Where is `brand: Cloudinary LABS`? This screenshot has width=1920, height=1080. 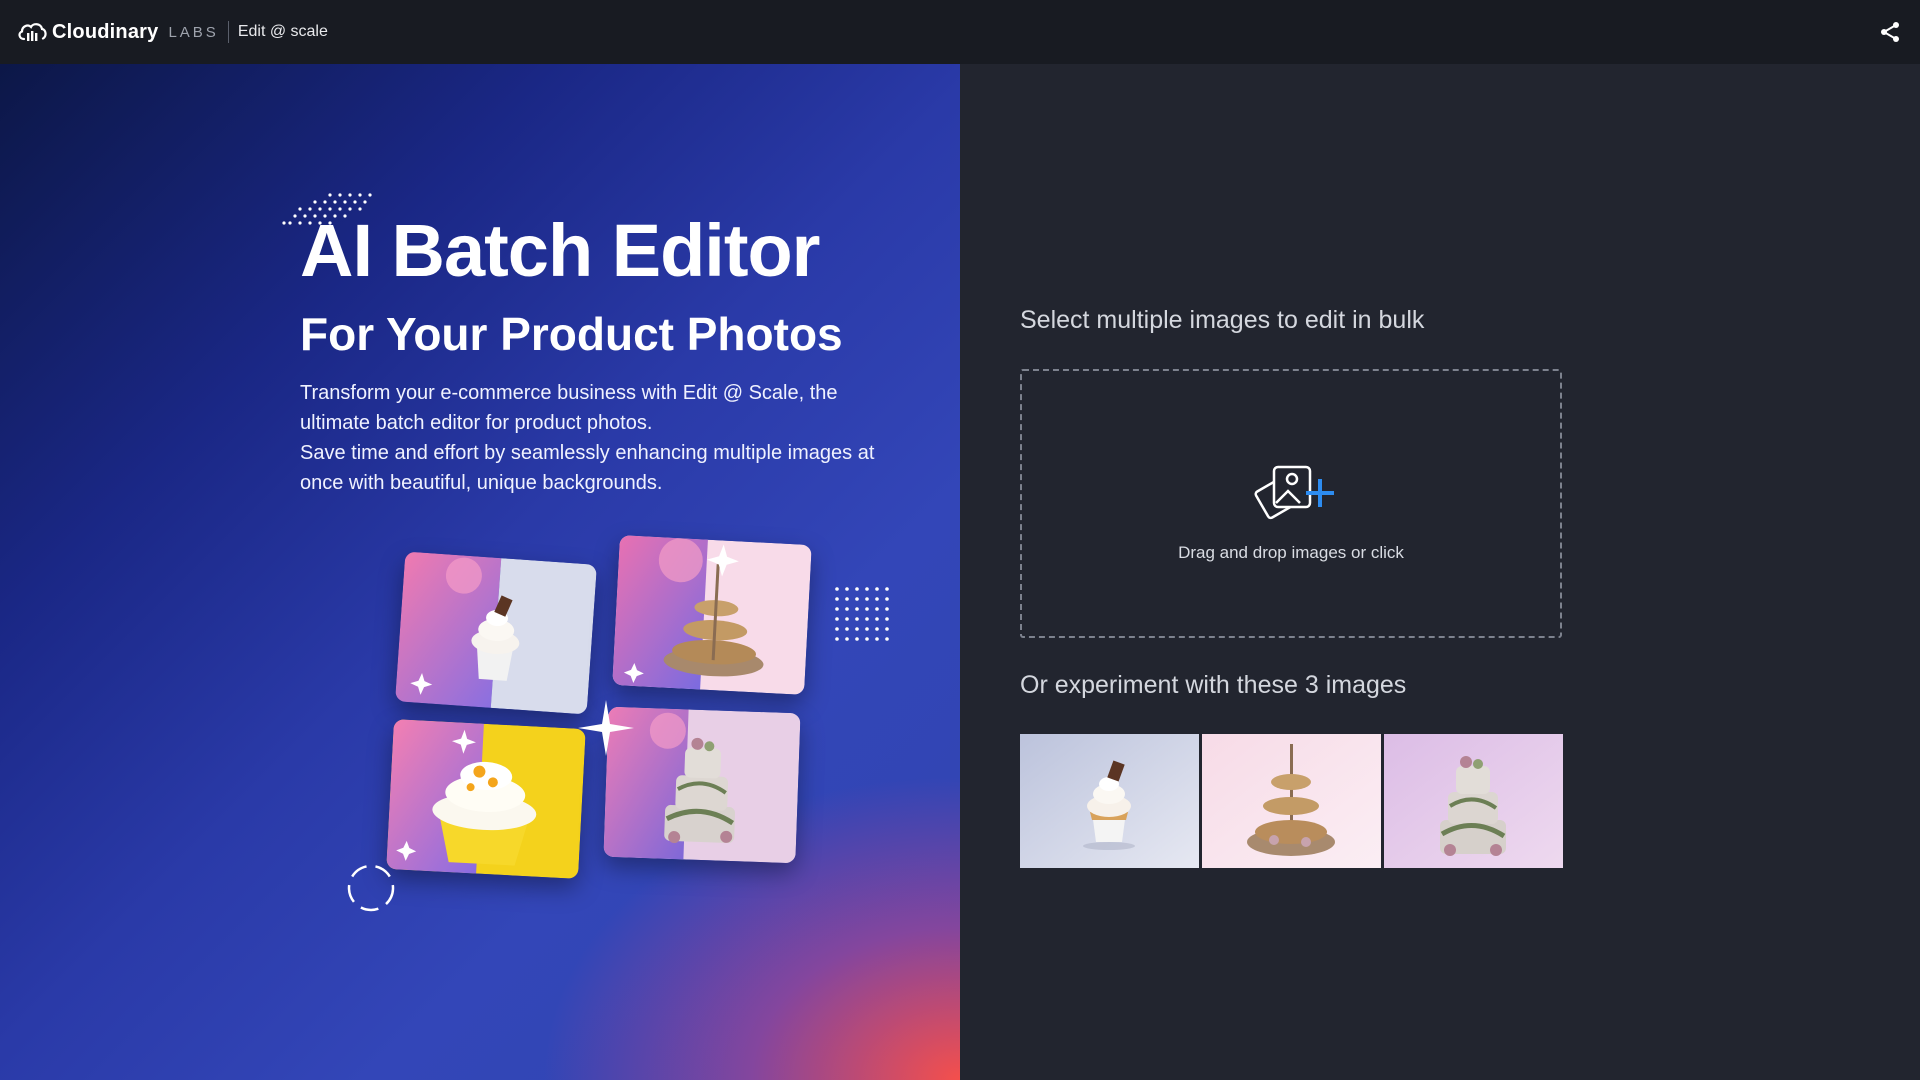 brand: Cloudinary LABS is located at coordinates (118, 32).